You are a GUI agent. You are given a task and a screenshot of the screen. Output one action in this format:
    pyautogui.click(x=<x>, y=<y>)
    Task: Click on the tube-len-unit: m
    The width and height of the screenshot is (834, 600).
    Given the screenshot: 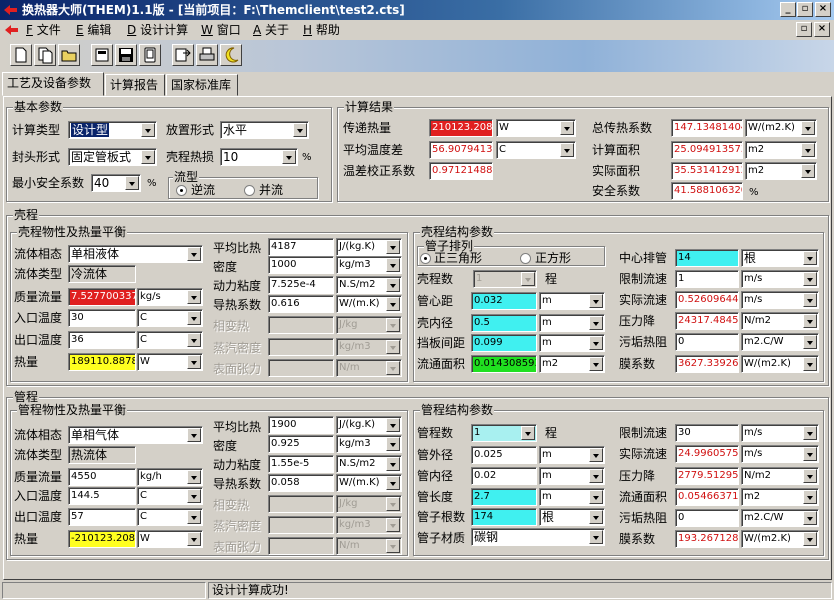 What is the action you would take?
    pyautogui.click(x=572, y=497)
    